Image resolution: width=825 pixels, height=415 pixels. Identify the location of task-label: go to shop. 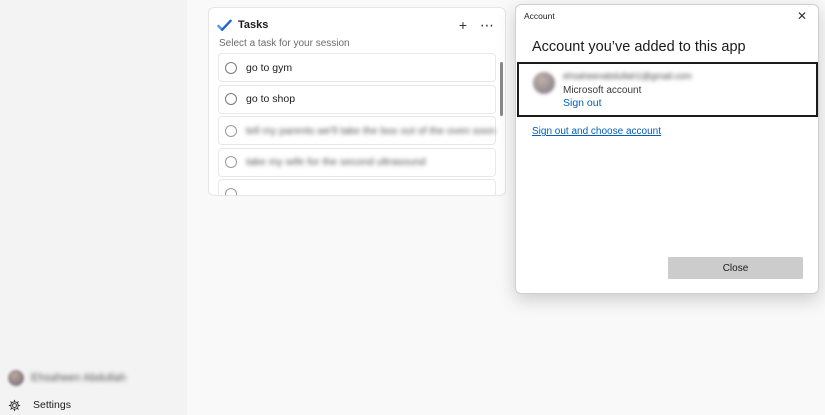
(271, 99).